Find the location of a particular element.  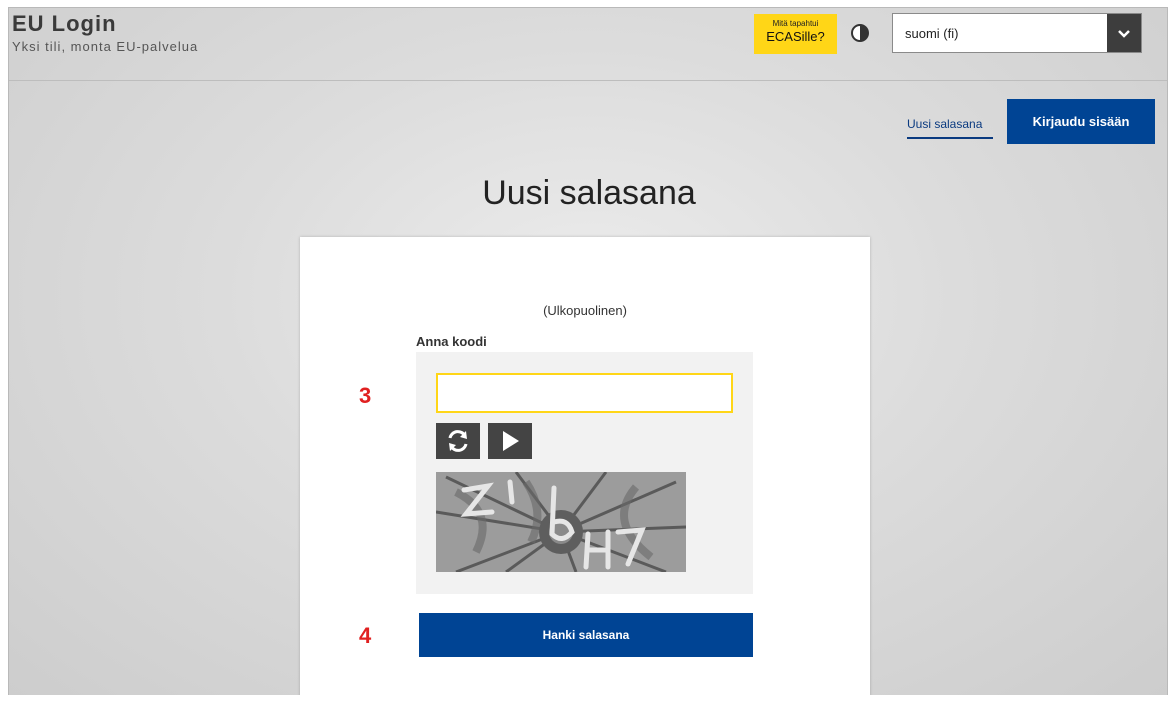

step-4-annotation: 4 is located at coordinates (365, 635).